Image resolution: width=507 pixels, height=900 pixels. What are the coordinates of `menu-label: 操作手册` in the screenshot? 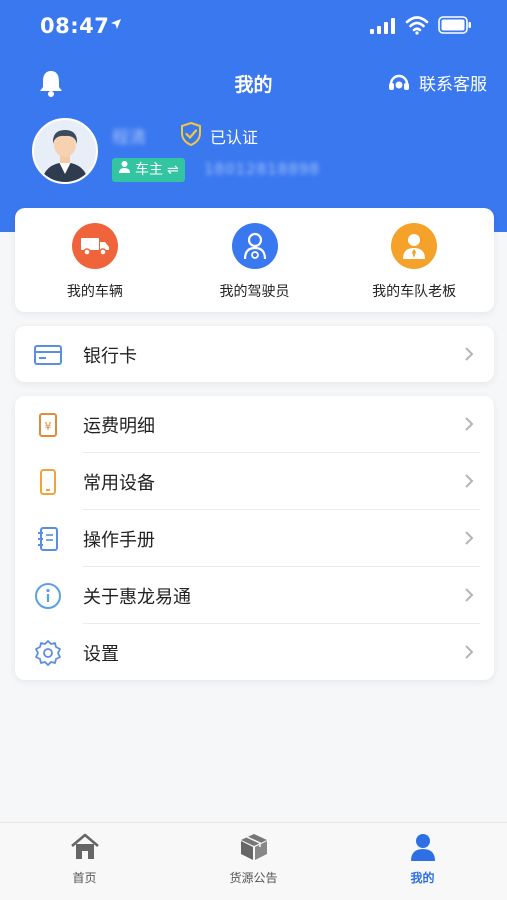 It's located at (119, 540).